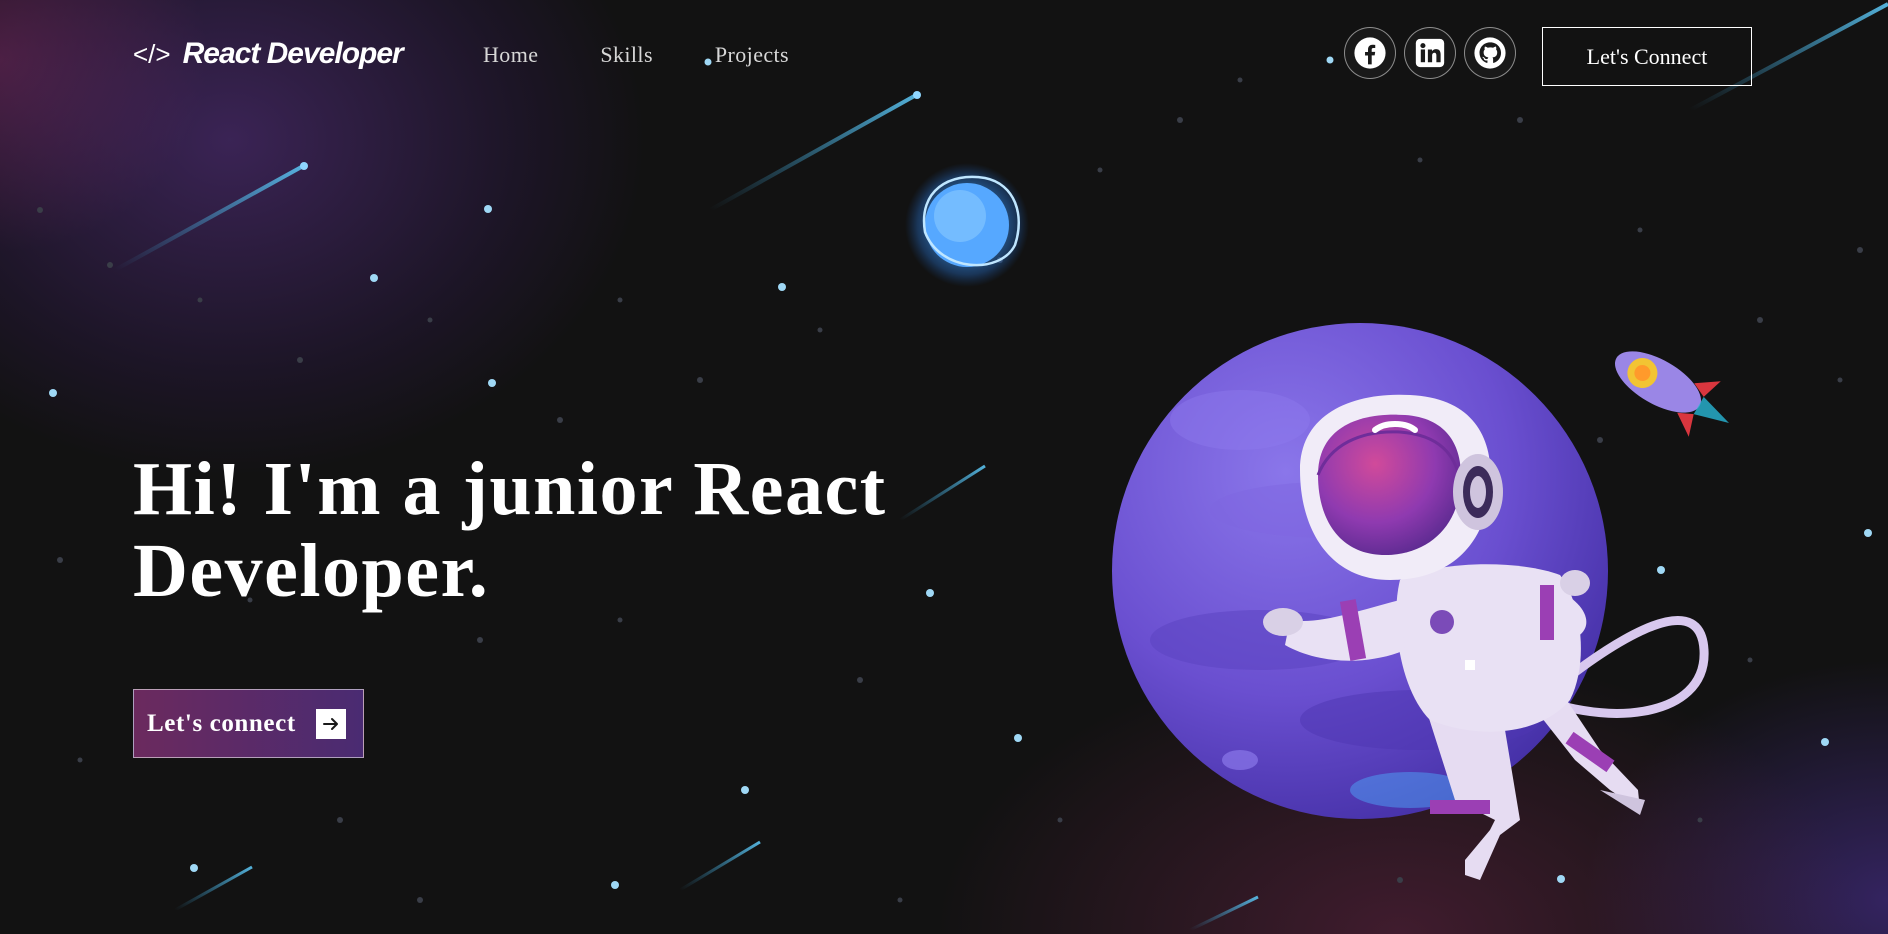  I want to click on nav-link-projects: Projects, so click(752, 55).